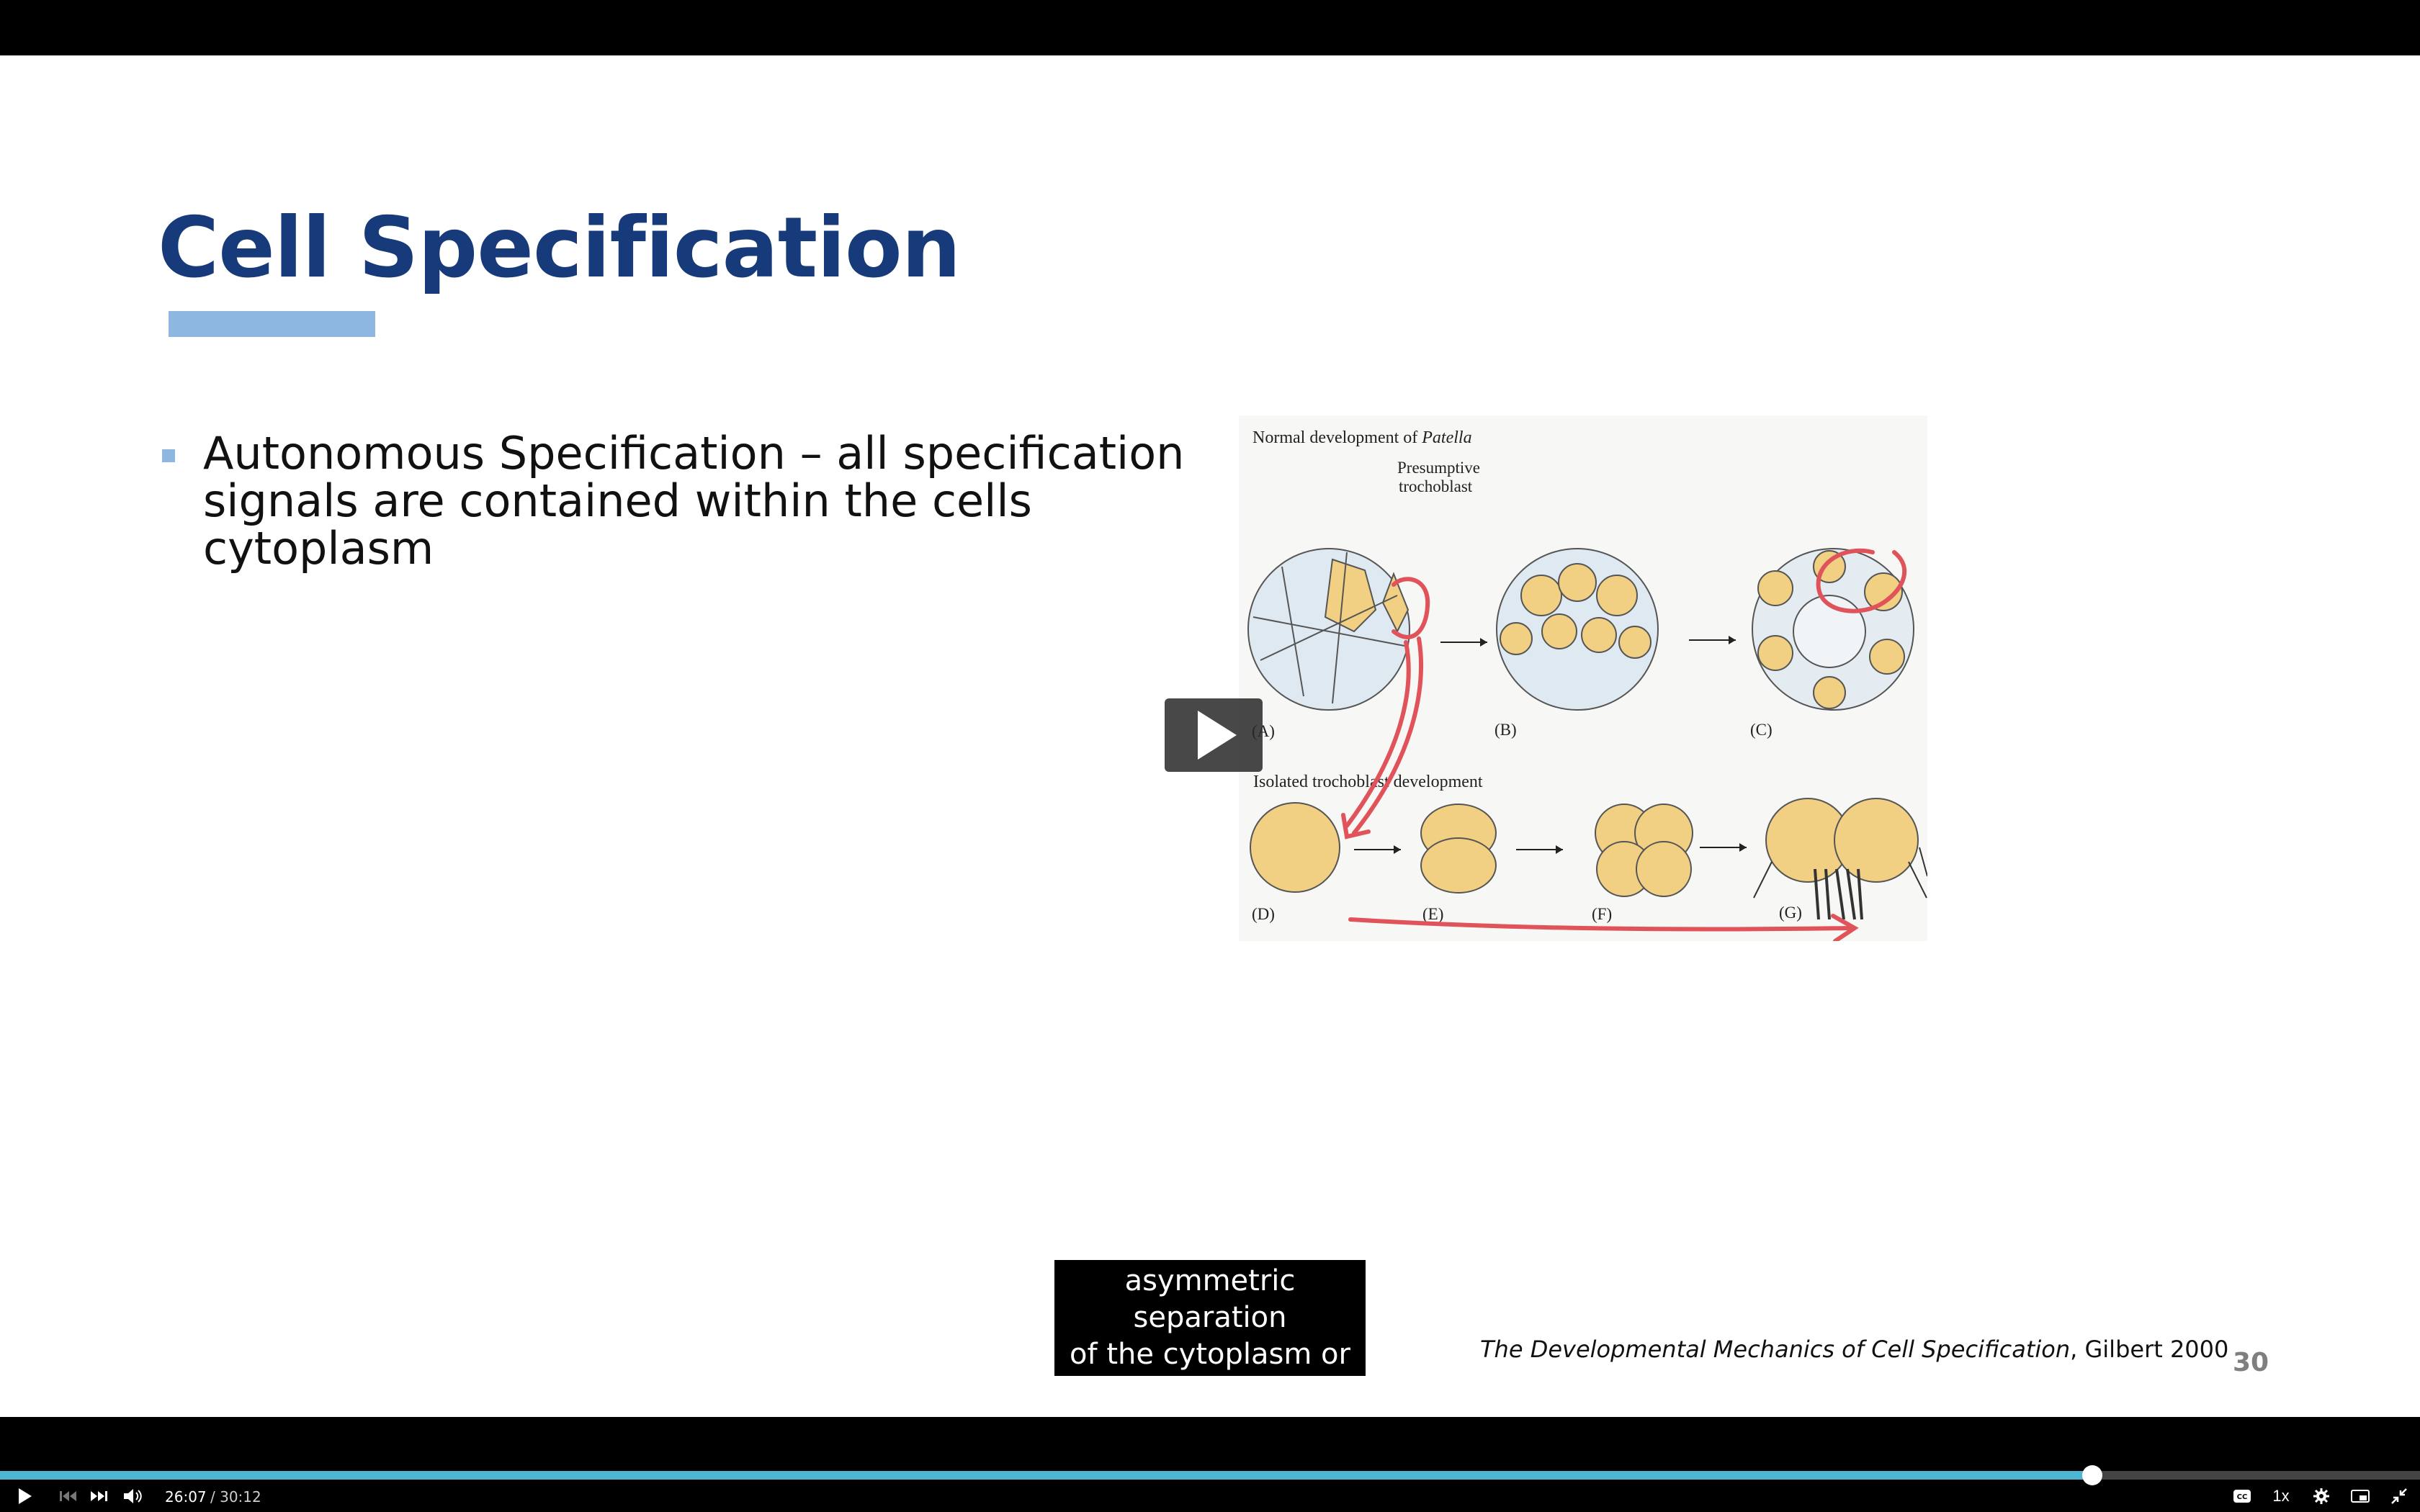  I want to click on cell-panel-d, so click(1295, 847).